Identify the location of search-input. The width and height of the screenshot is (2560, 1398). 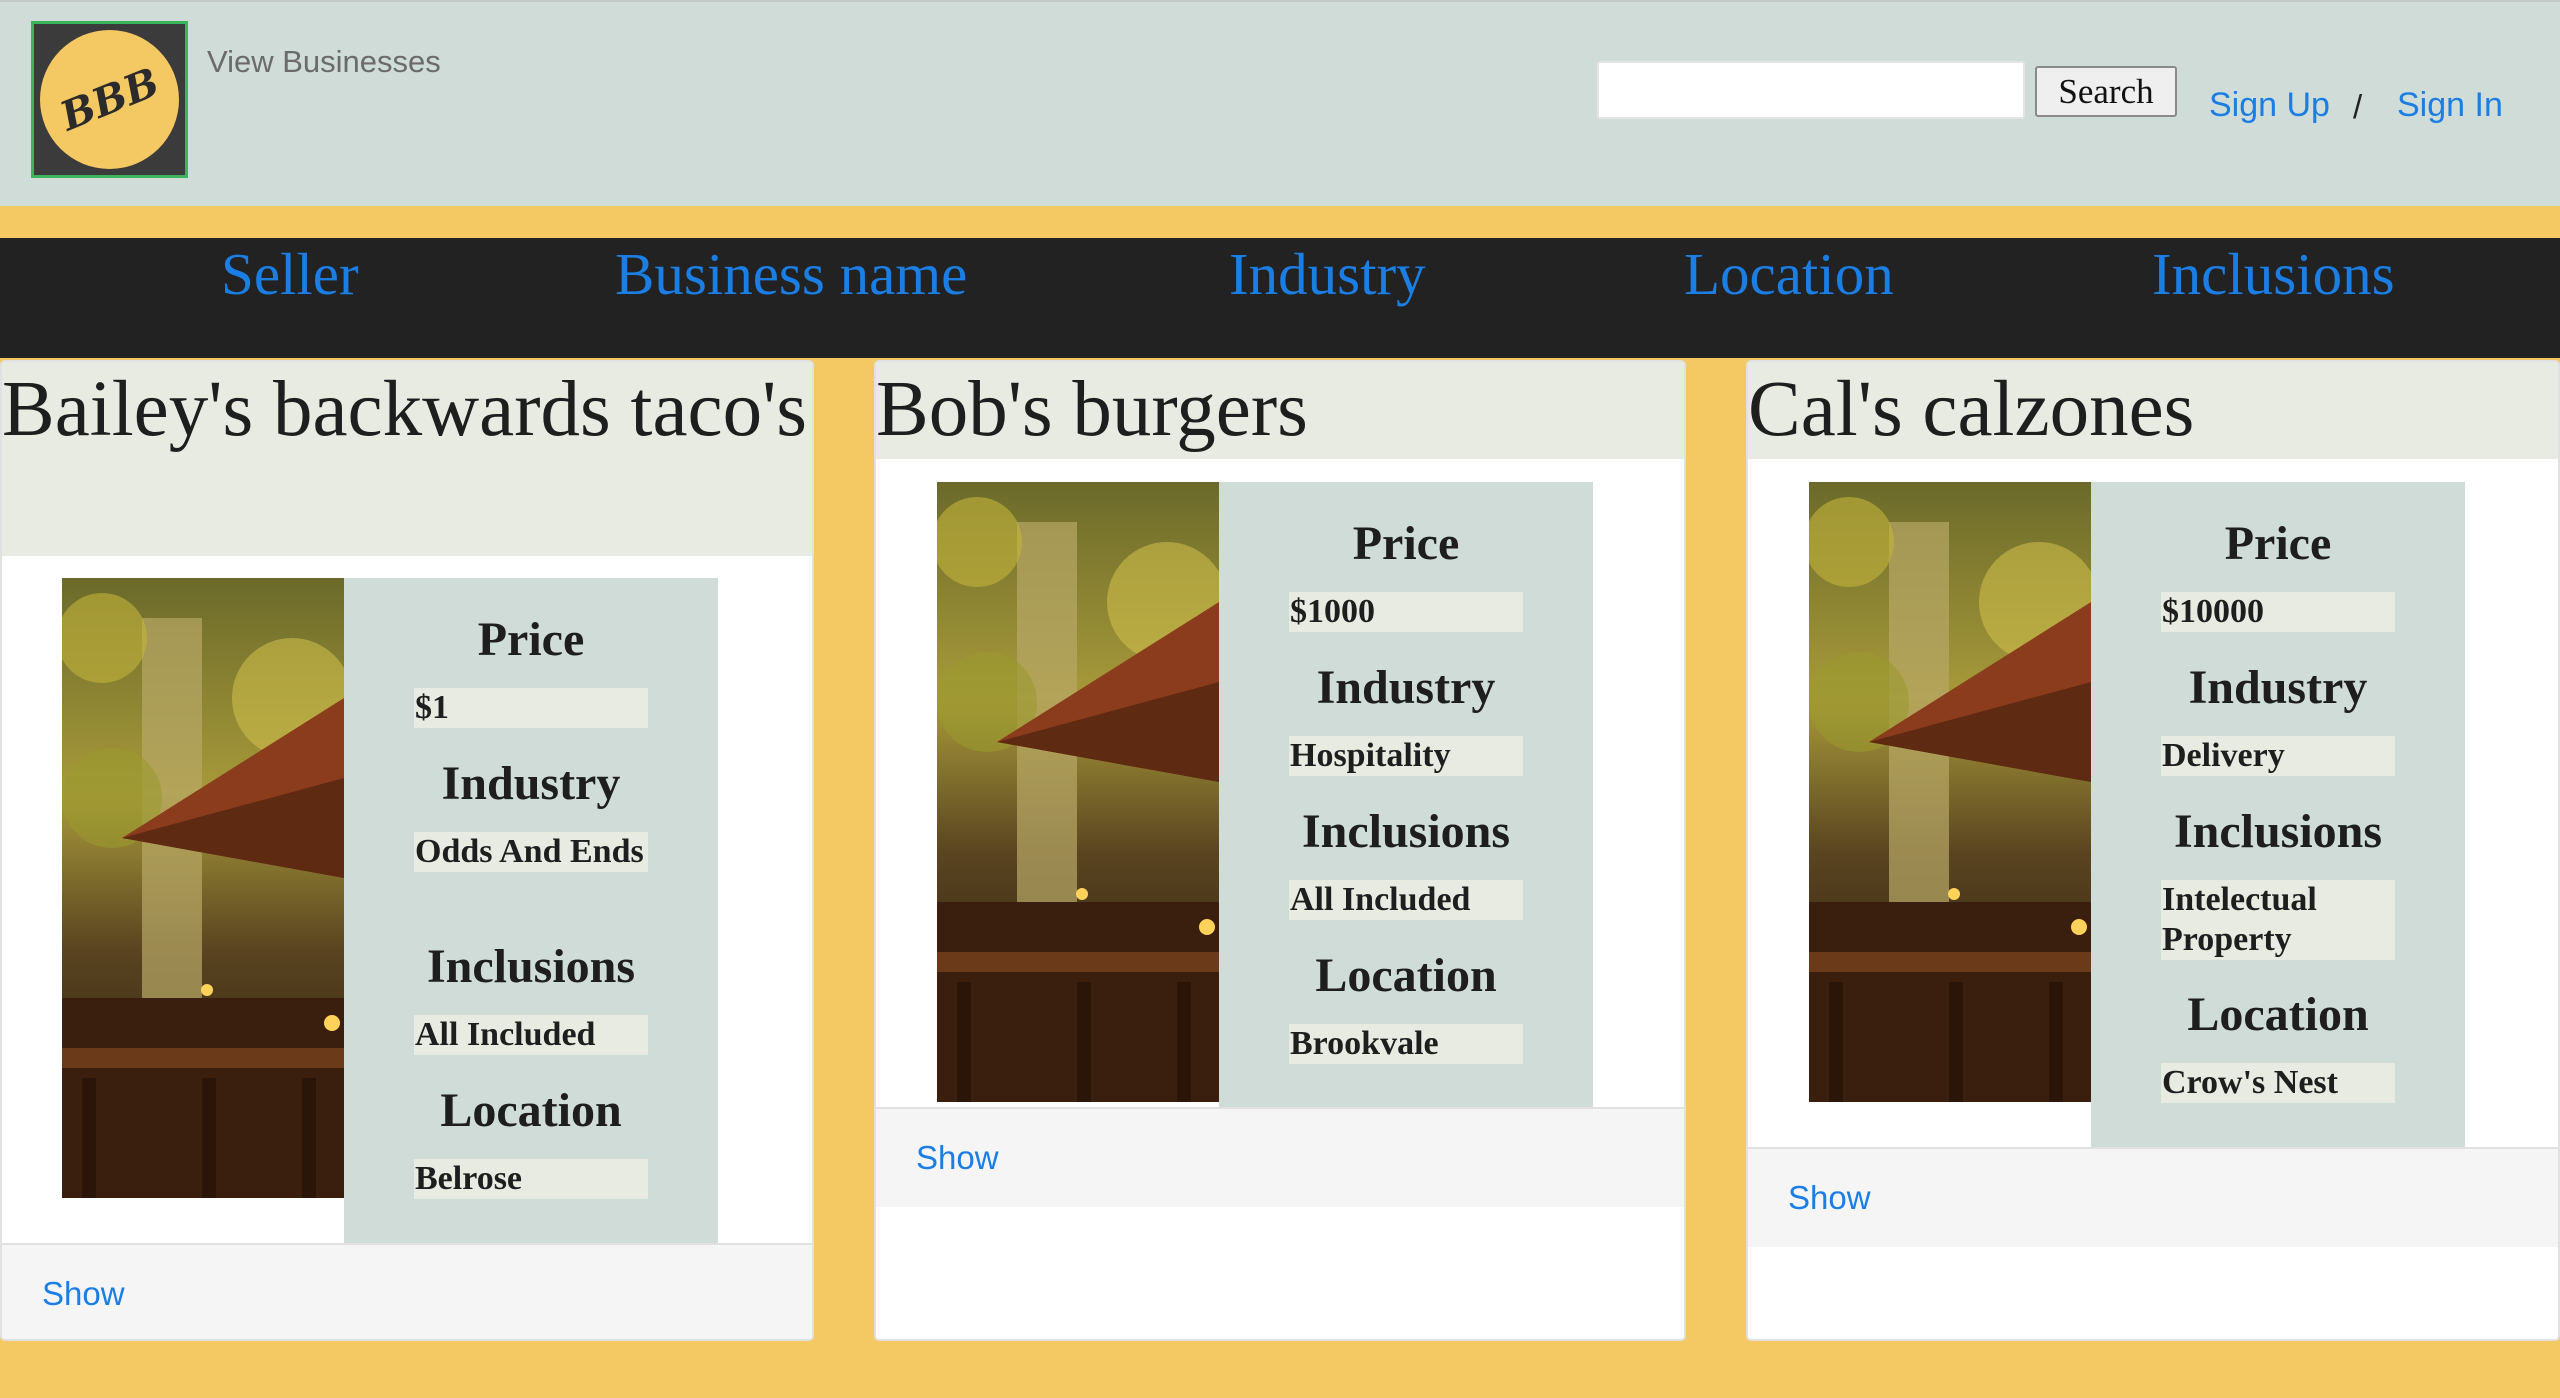
(1811, 90).